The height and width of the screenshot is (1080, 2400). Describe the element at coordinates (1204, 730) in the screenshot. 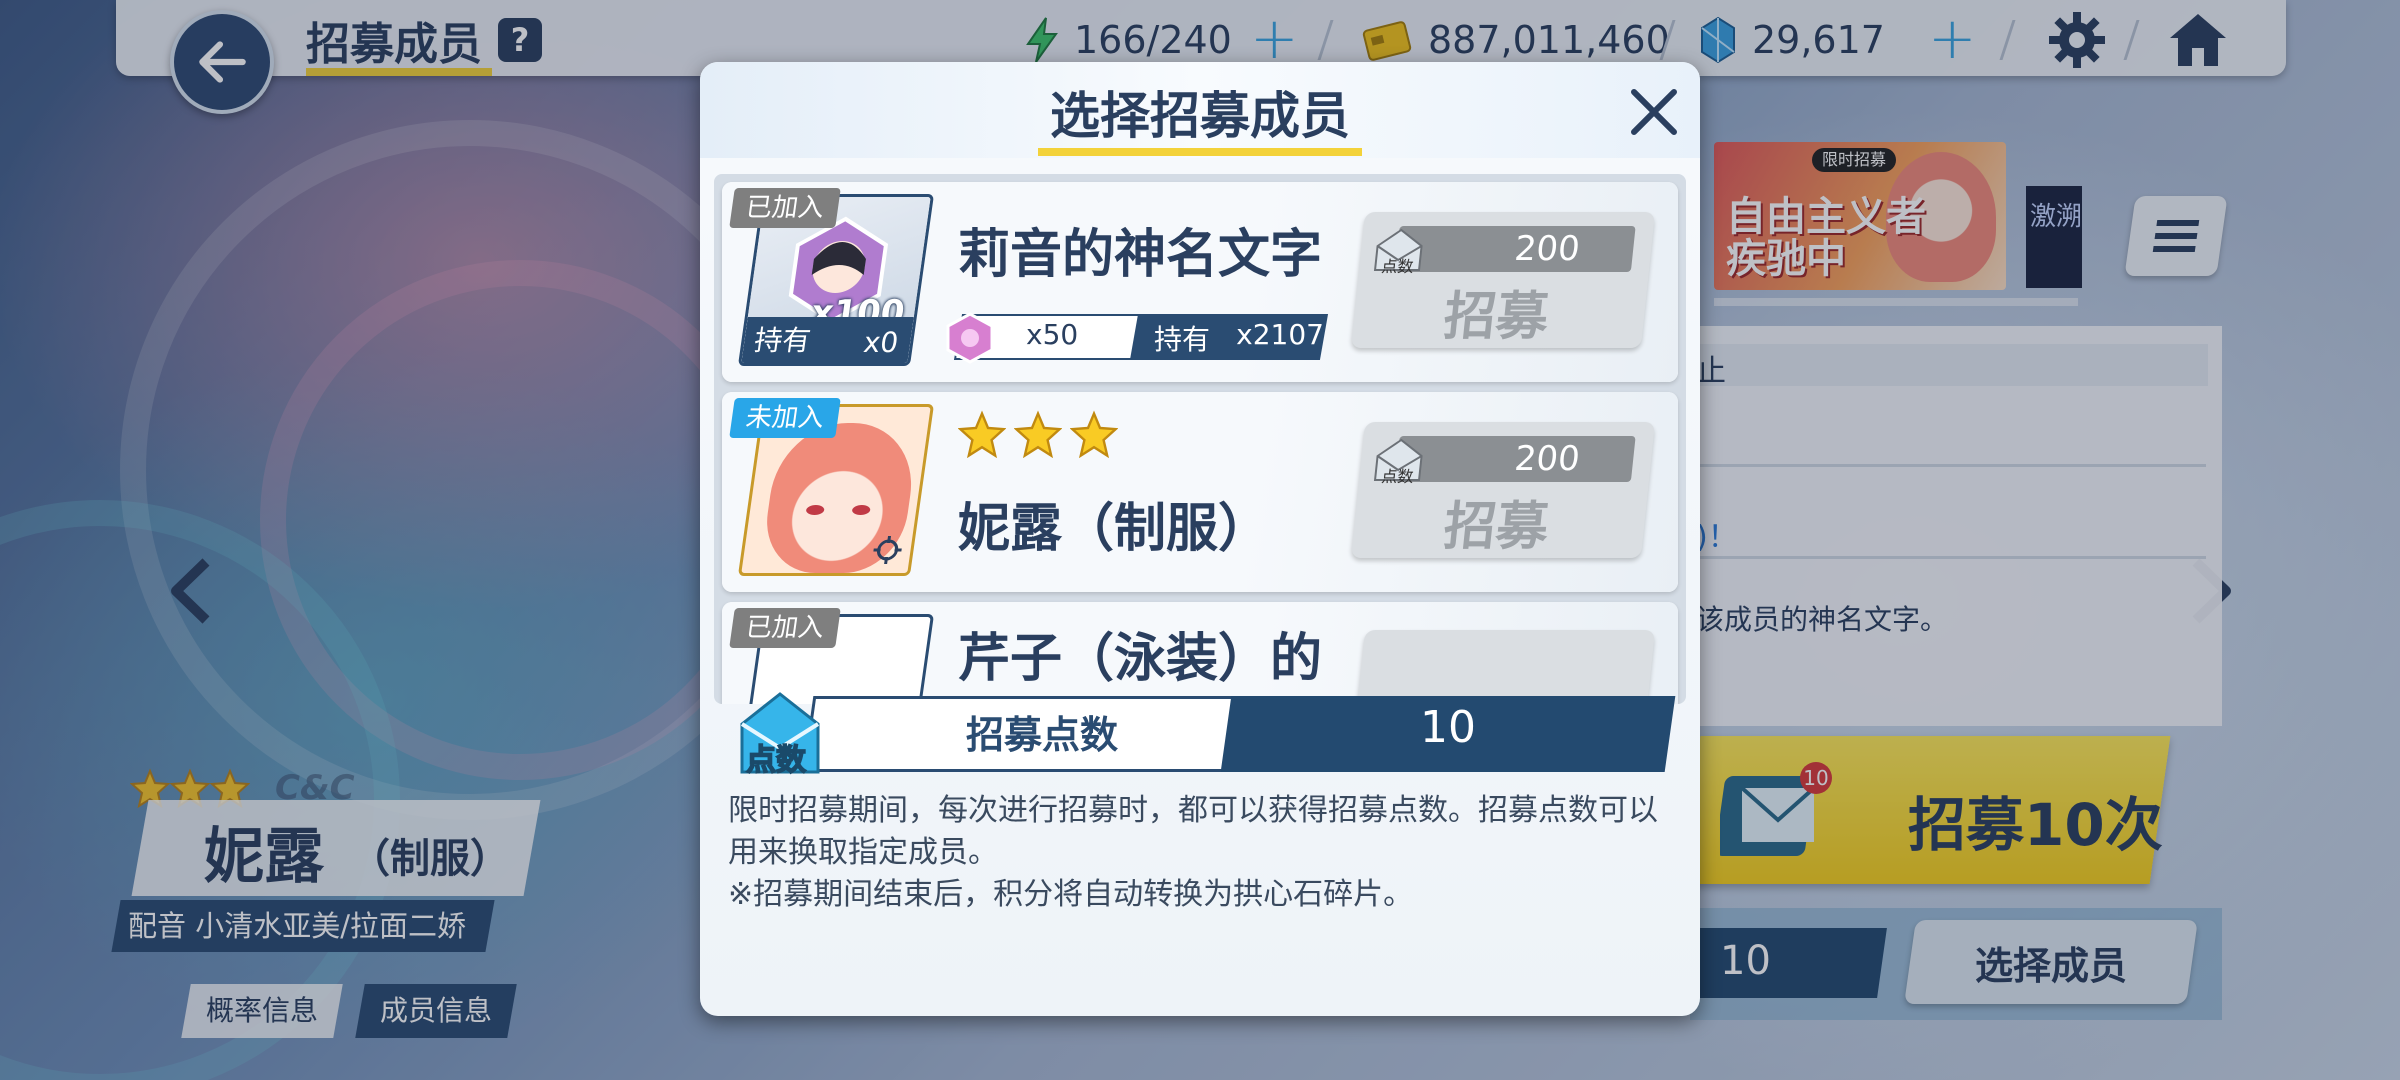

I see `recruit-points-bar: 招募点数 10 点数` at that location.